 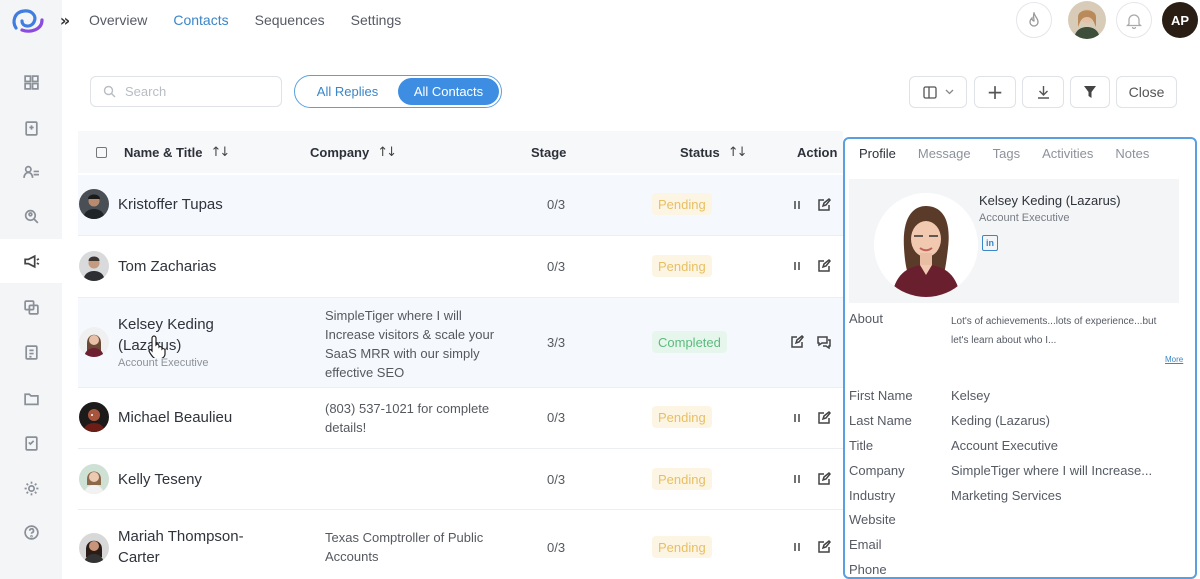 I want to click on sidebar-item-templates, so click(x=31, y=307).